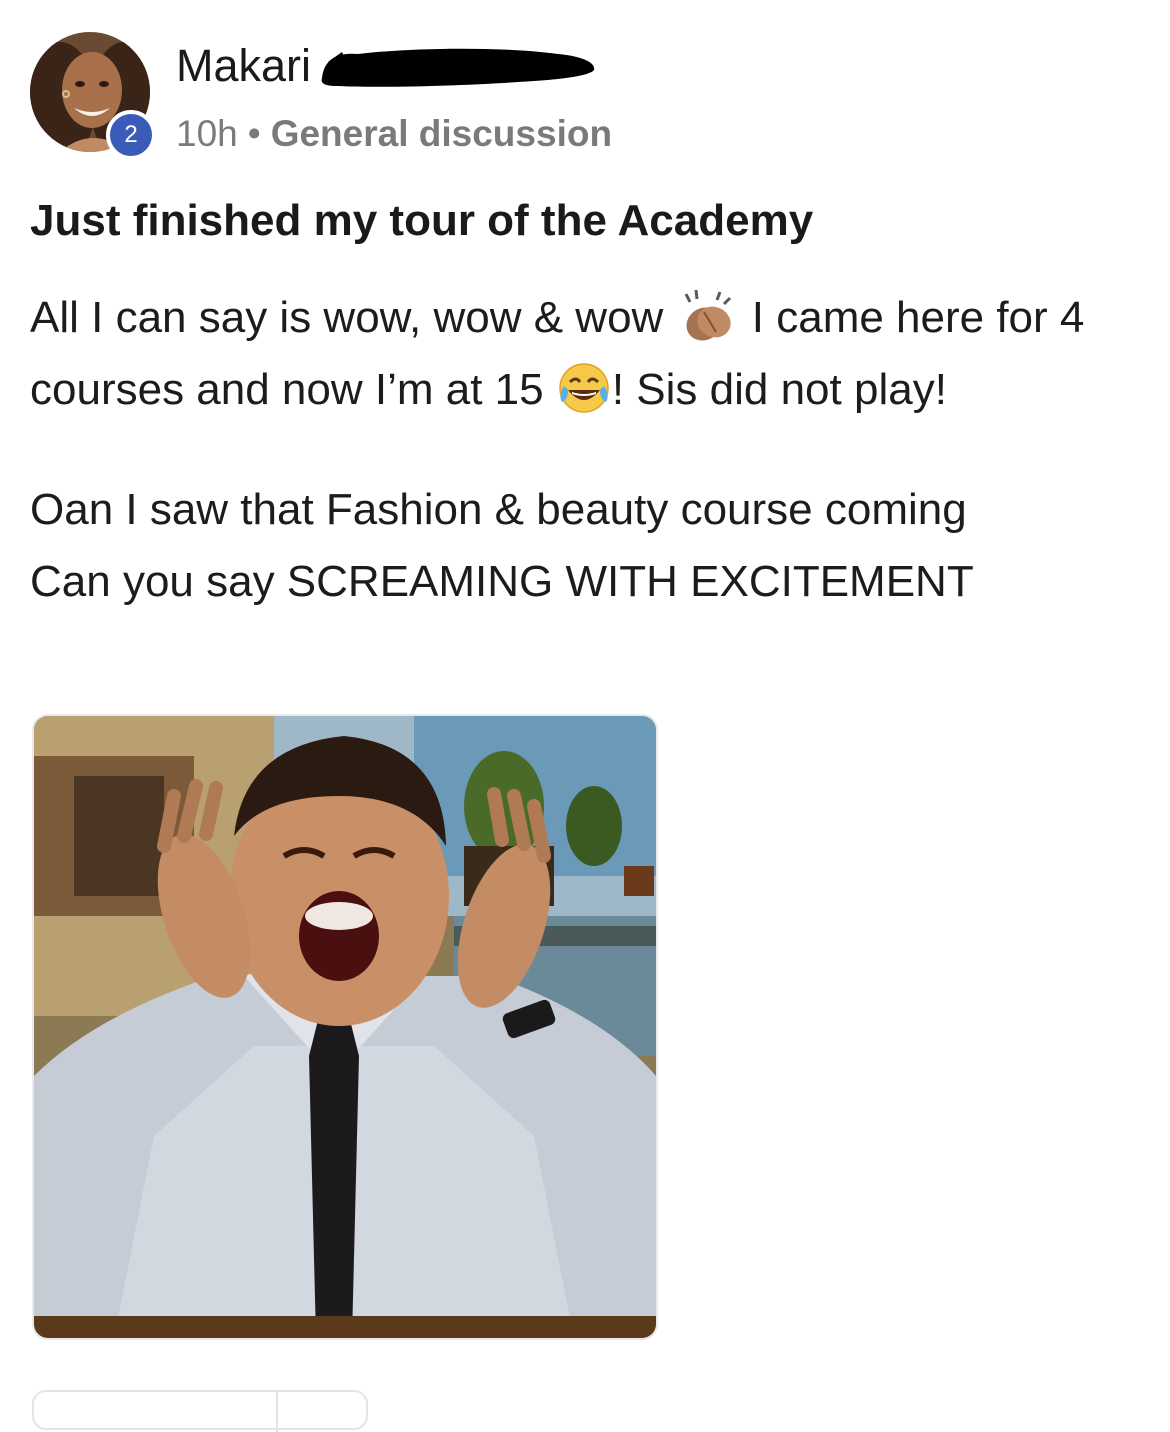 This screenshot has height=1432, width=1170. Describe the element at coordinates (707, 315) in the screenshot. I see `clapping-hands-emoji` at that location.